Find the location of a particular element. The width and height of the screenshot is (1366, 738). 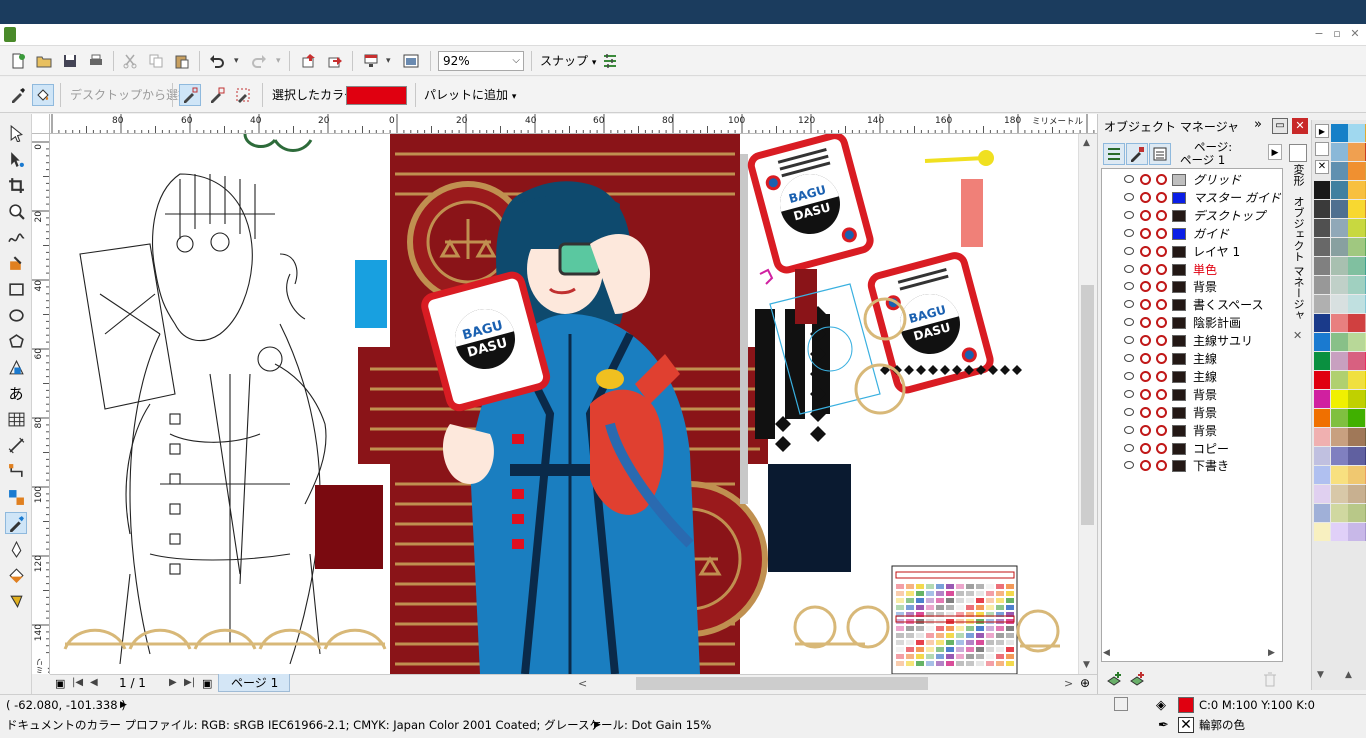

show-object-properties-icon is located at coordinates (1114, 154).